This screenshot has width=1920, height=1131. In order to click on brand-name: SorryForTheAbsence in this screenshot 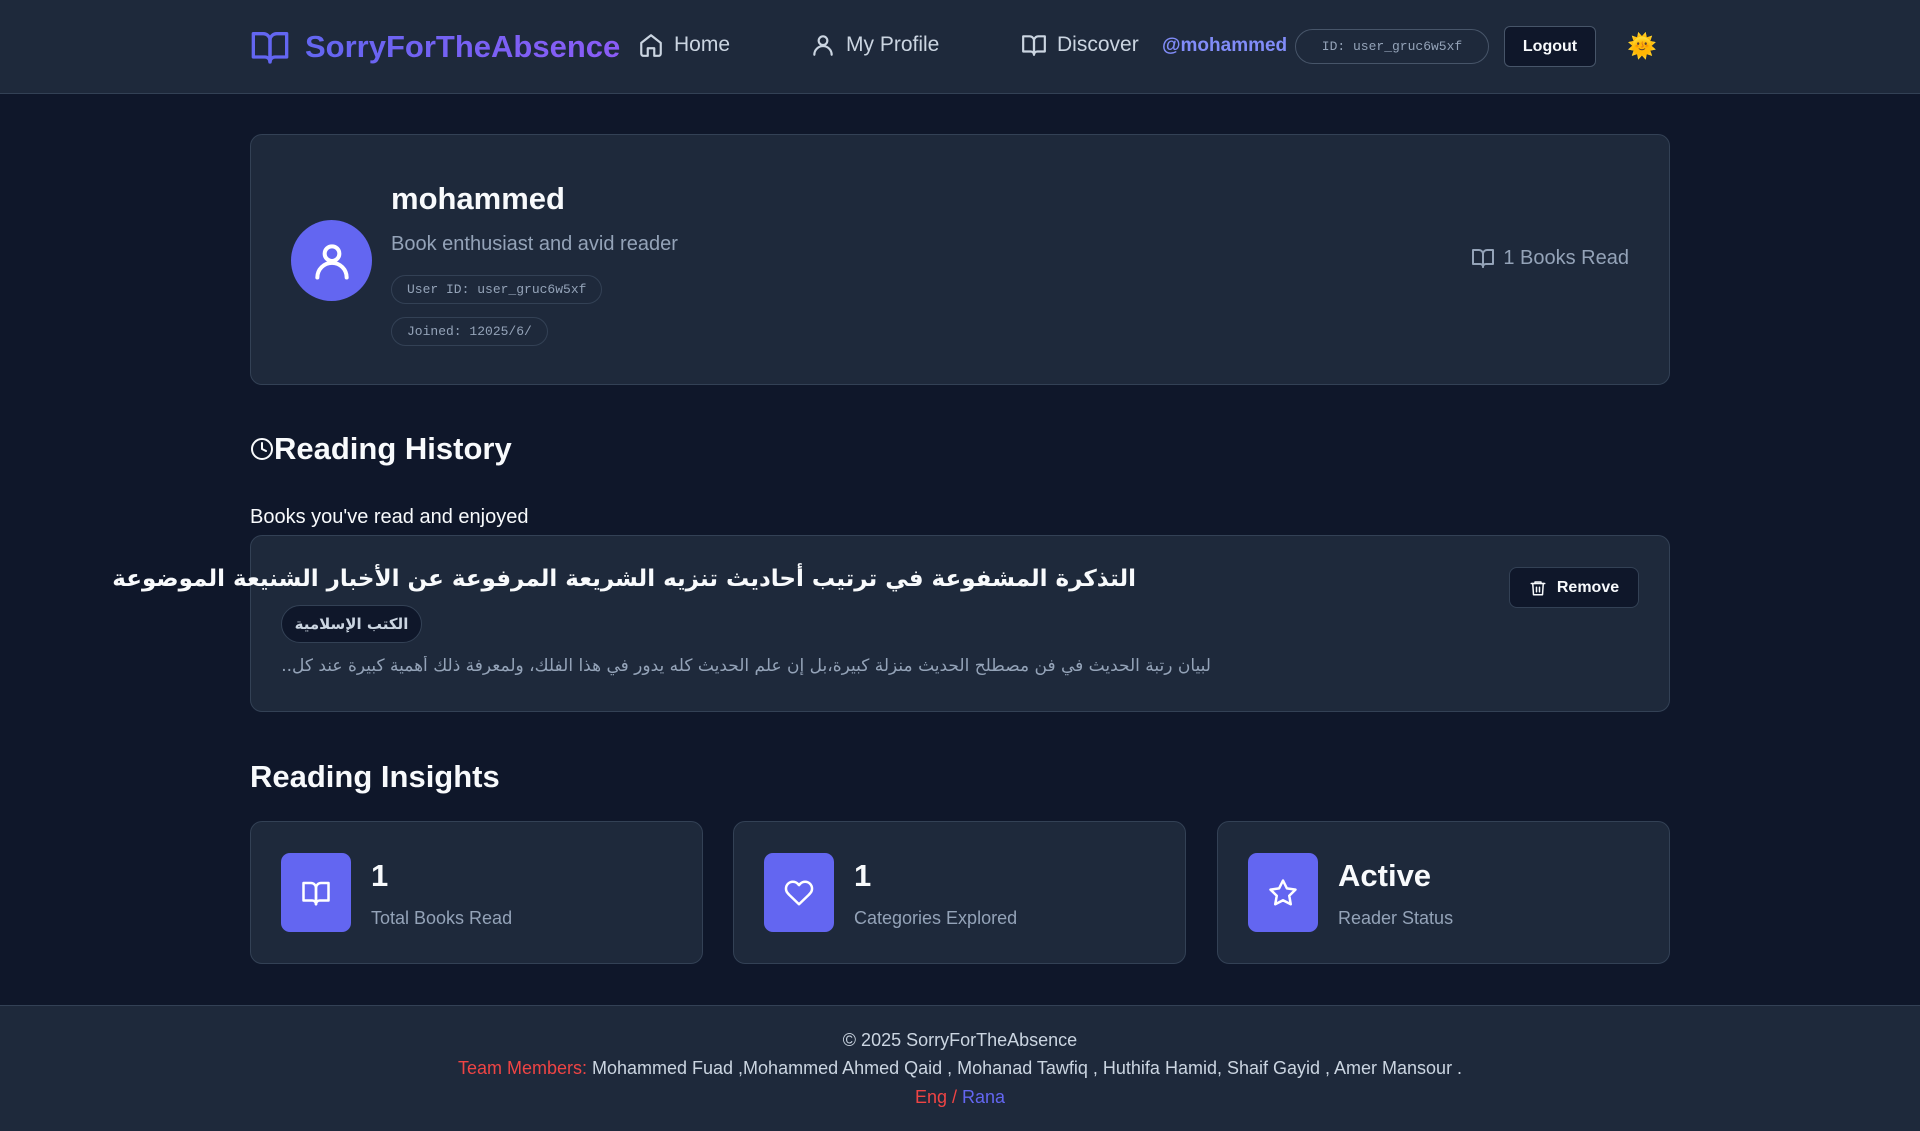, I will do `click(463, 46)`.